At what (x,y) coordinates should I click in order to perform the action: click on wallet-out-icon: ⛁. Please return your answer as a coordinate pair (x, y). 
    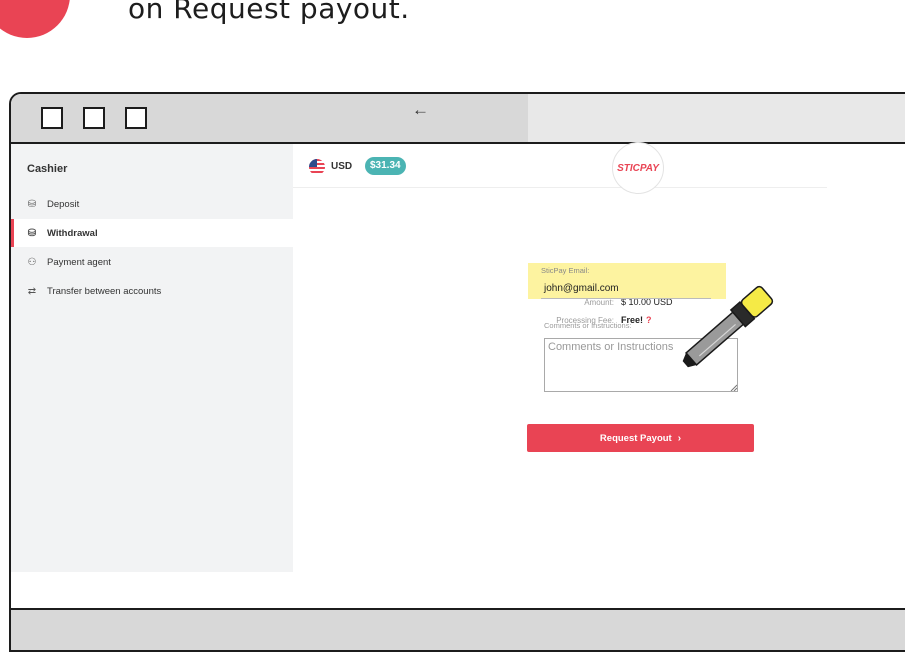
    Looking at the image, I should click on (32, 233).